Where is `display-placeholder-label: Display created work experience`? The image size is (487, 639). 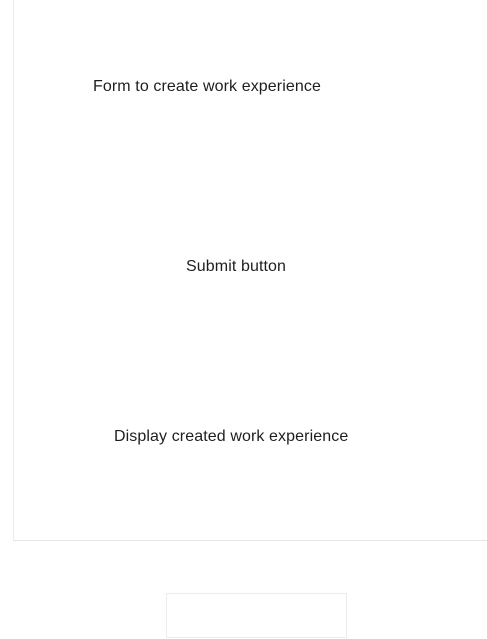
display-placeholder-label: Display created work experience is located at coordinates (231, 436).